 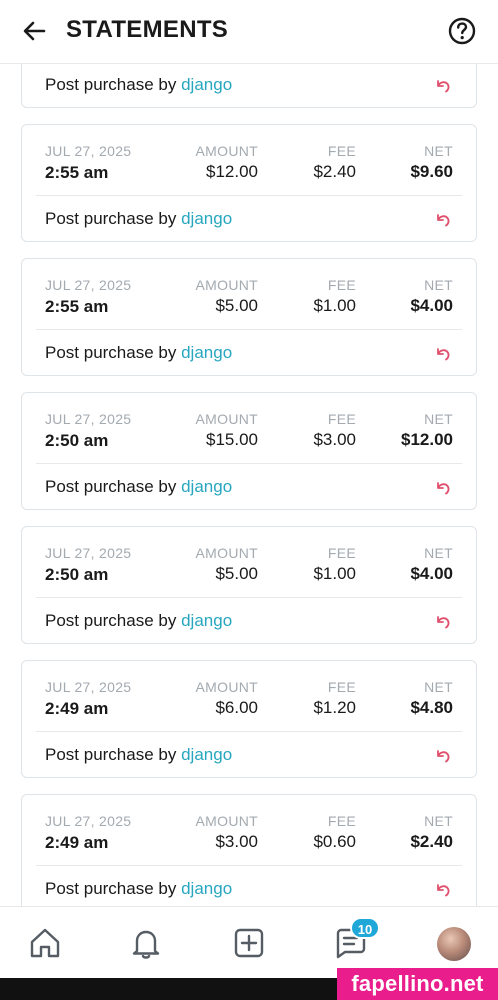 What do you see at coordinates (462, 31) in the screenshot?
I see `question-circle-icon` at bounding box center [462, 31].